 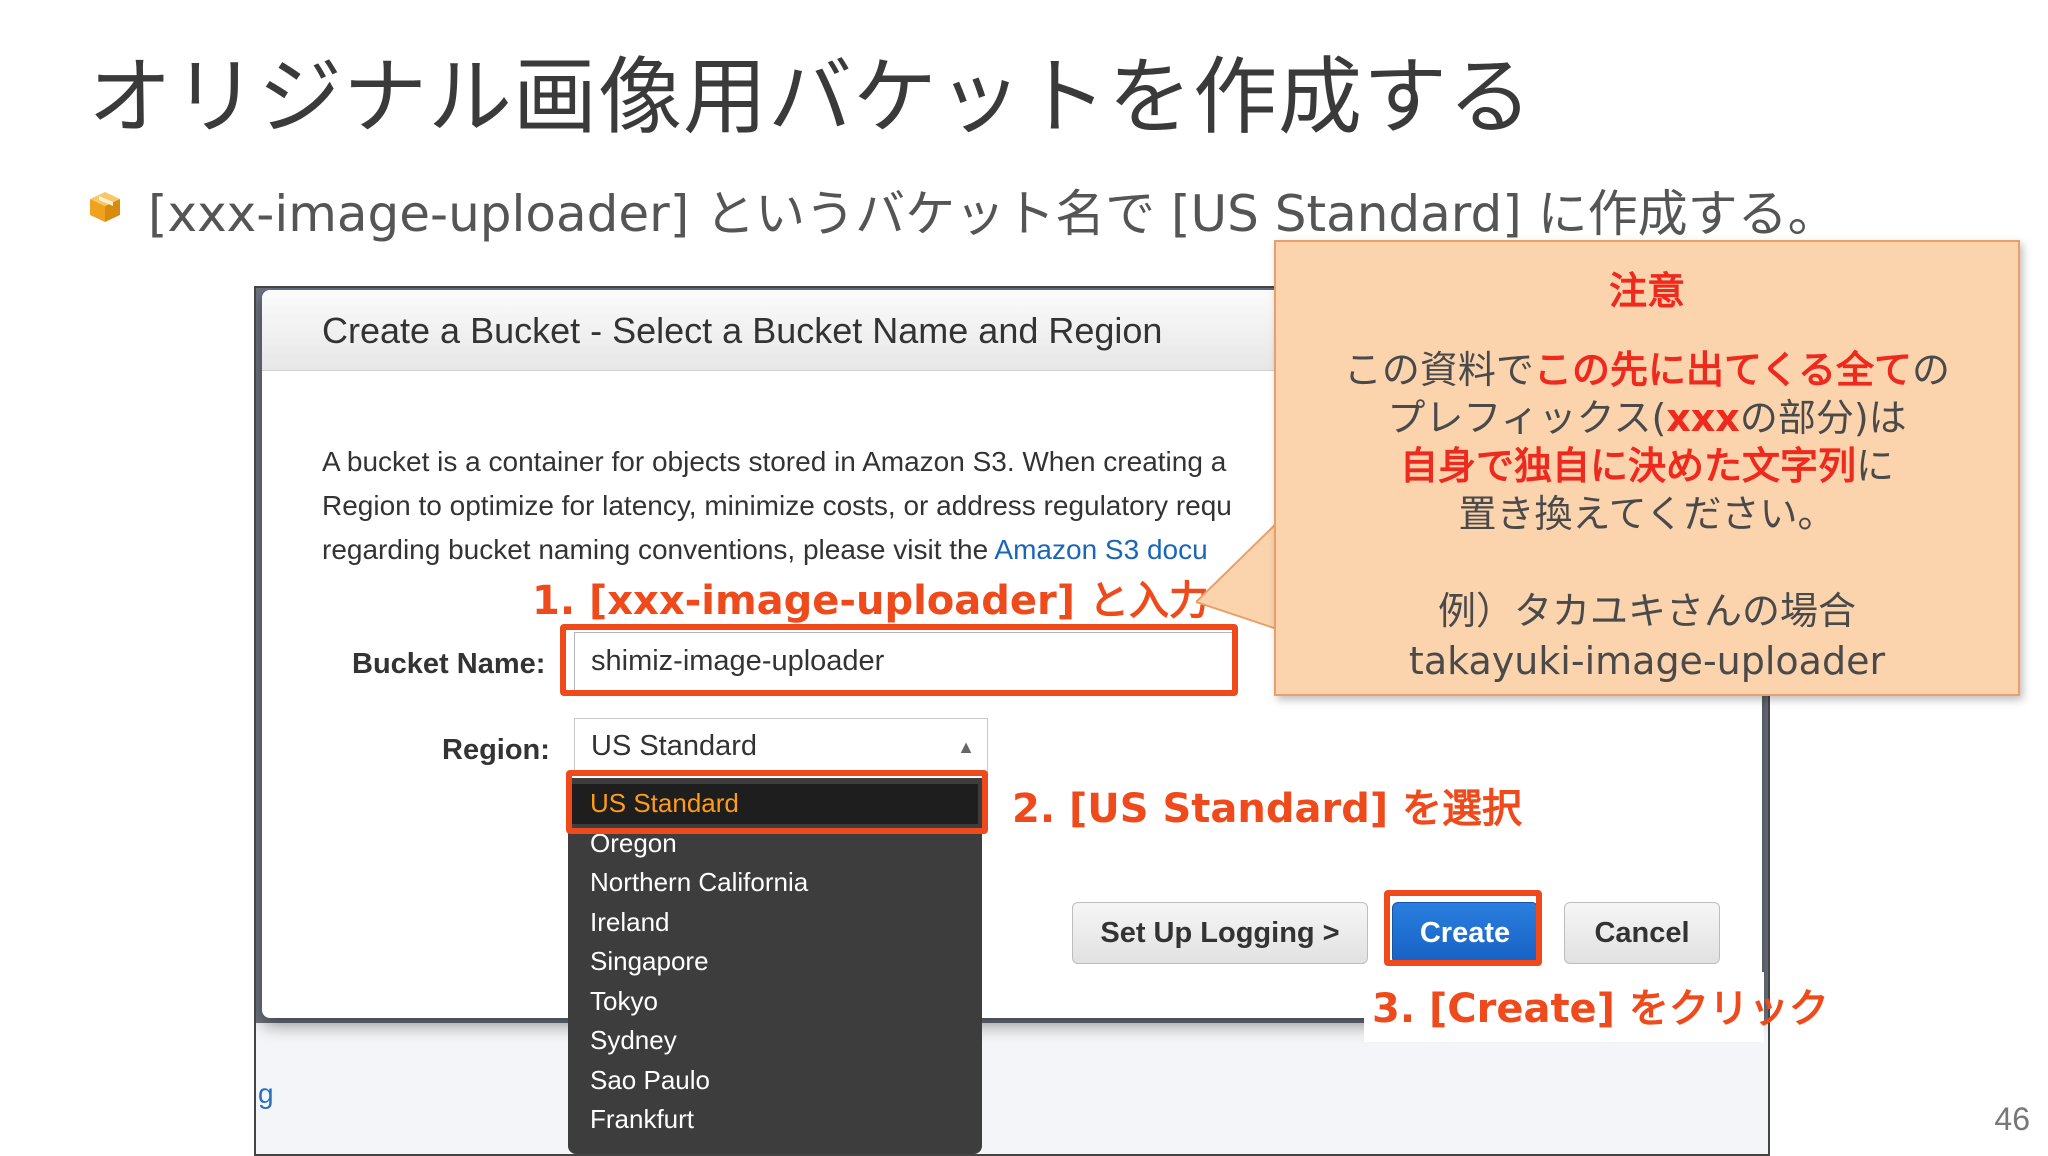 What do you see at coordinates (775, 1120) in the screenshot?
I see `region-option-frankfurt: Frankfurt` at bounding box center [775, 1120].